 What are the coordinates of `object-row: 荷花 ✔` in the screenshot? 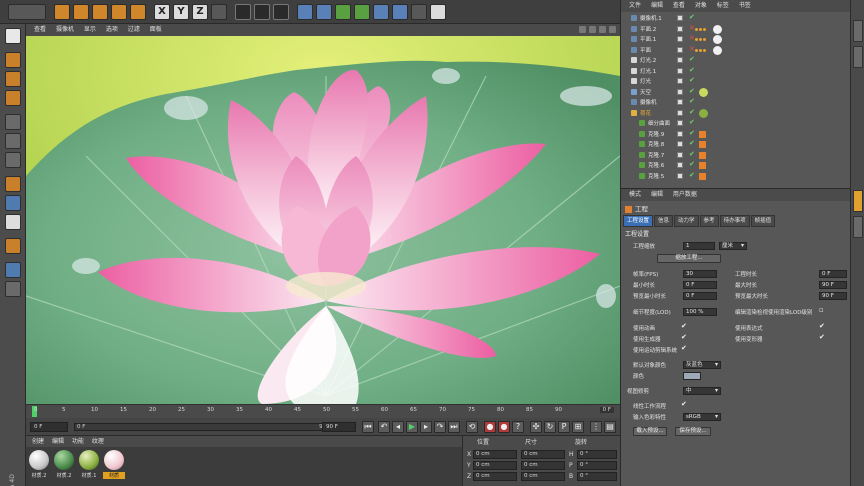 It's located at (736, 113).